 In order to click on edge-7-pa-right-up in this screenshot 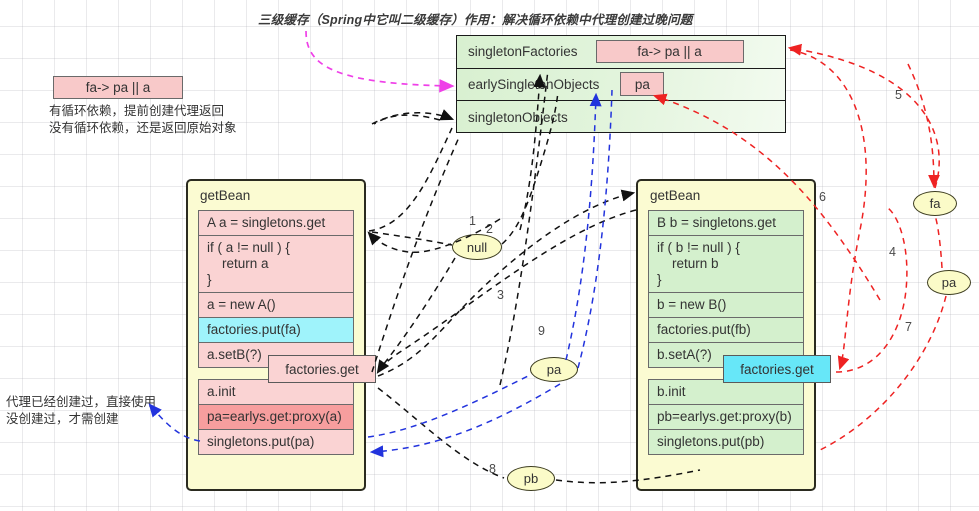, I will do `click(938, 241)`.